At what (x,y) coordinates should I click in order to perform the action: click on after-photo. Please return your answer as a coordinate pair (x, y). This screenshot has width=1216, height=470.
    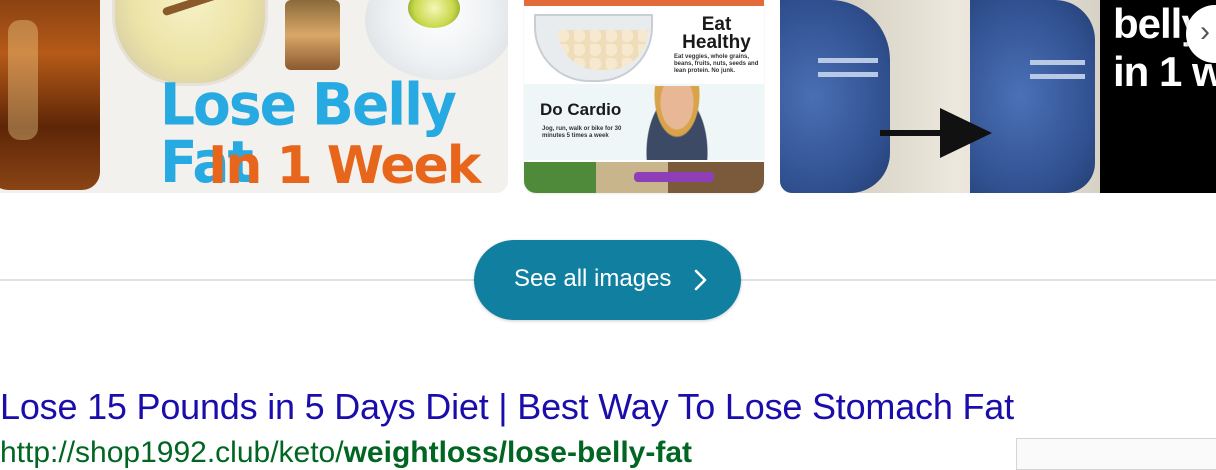
    Looking at the image, I should click on (1032, 96).